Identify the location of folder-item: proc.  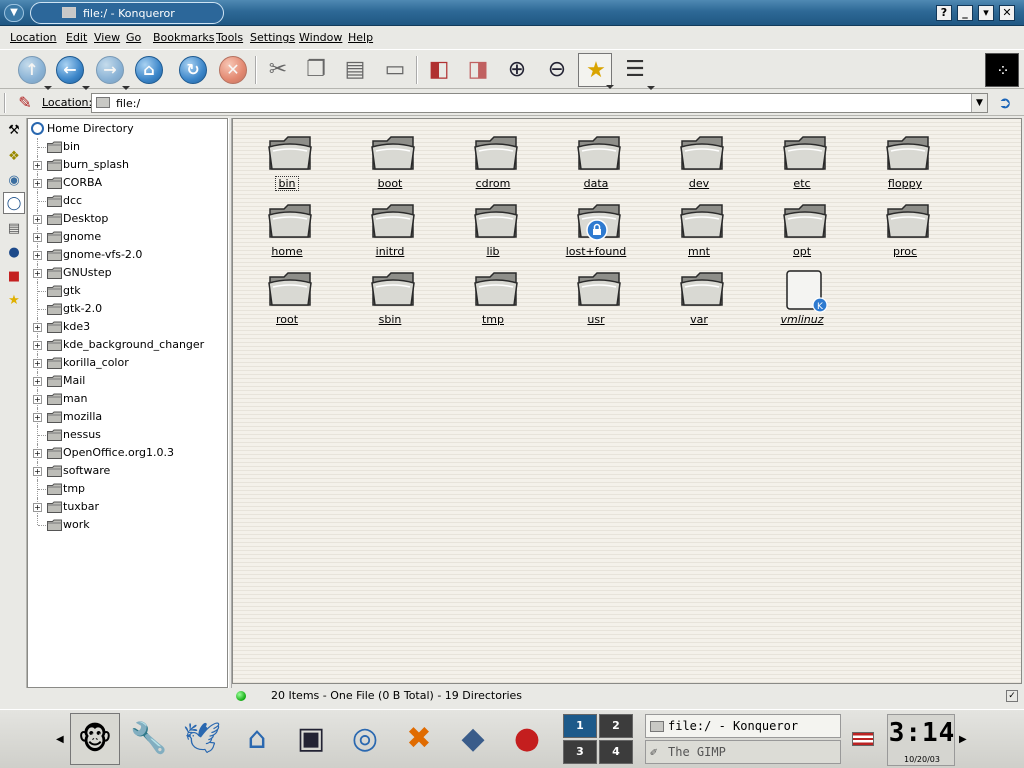
(905, 228).